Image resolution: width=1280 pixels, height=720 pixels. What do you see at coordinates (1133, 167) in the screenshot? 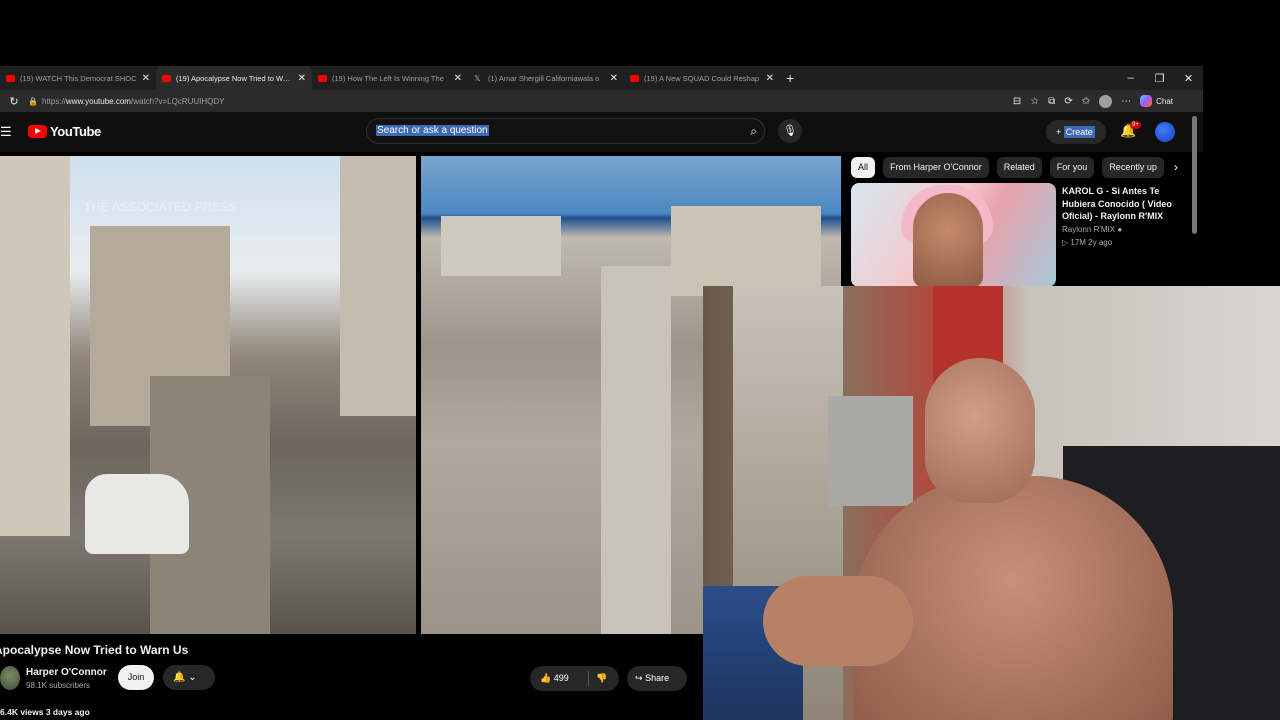
I see `chip-recently-uploaded: Recently up` at bounding box center [1133, 167].